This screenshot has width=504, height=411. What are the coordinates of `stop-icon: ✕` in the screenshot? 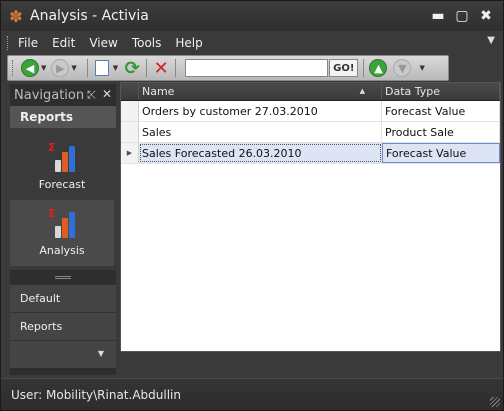 It's located at (161, 68).